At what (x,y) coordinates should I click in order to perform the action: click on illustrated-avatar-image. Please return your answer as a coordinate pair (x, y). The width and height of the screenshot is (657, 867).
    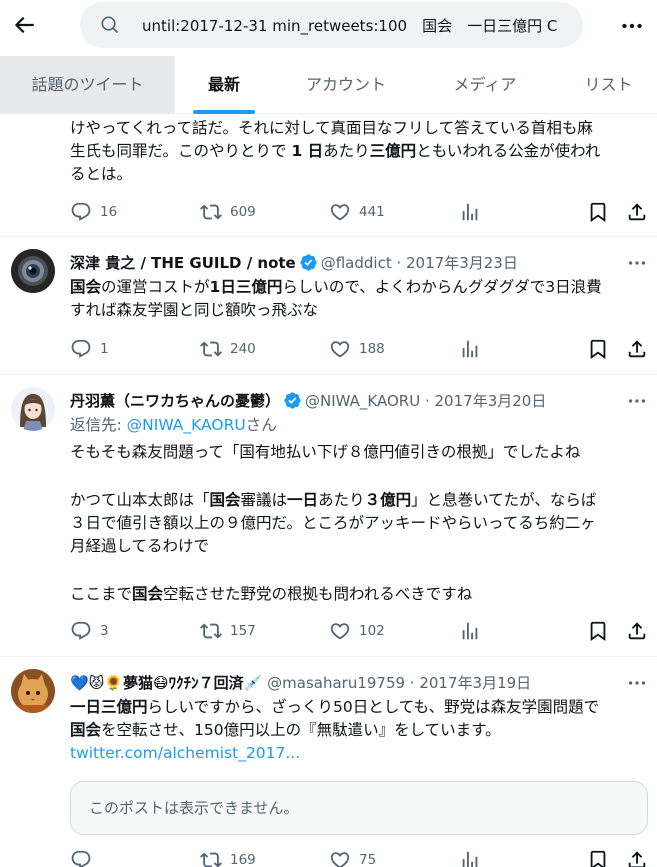
    Looking at the image, I should click on (33, 409).